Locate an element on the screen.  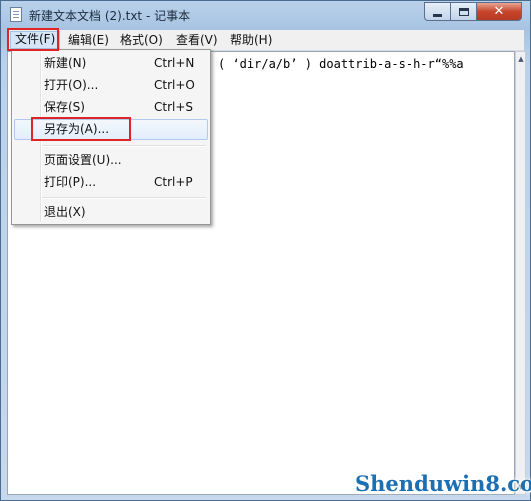
menu-item-save: 保存(S) Ctrl+S is located at coordinates (111, 107).